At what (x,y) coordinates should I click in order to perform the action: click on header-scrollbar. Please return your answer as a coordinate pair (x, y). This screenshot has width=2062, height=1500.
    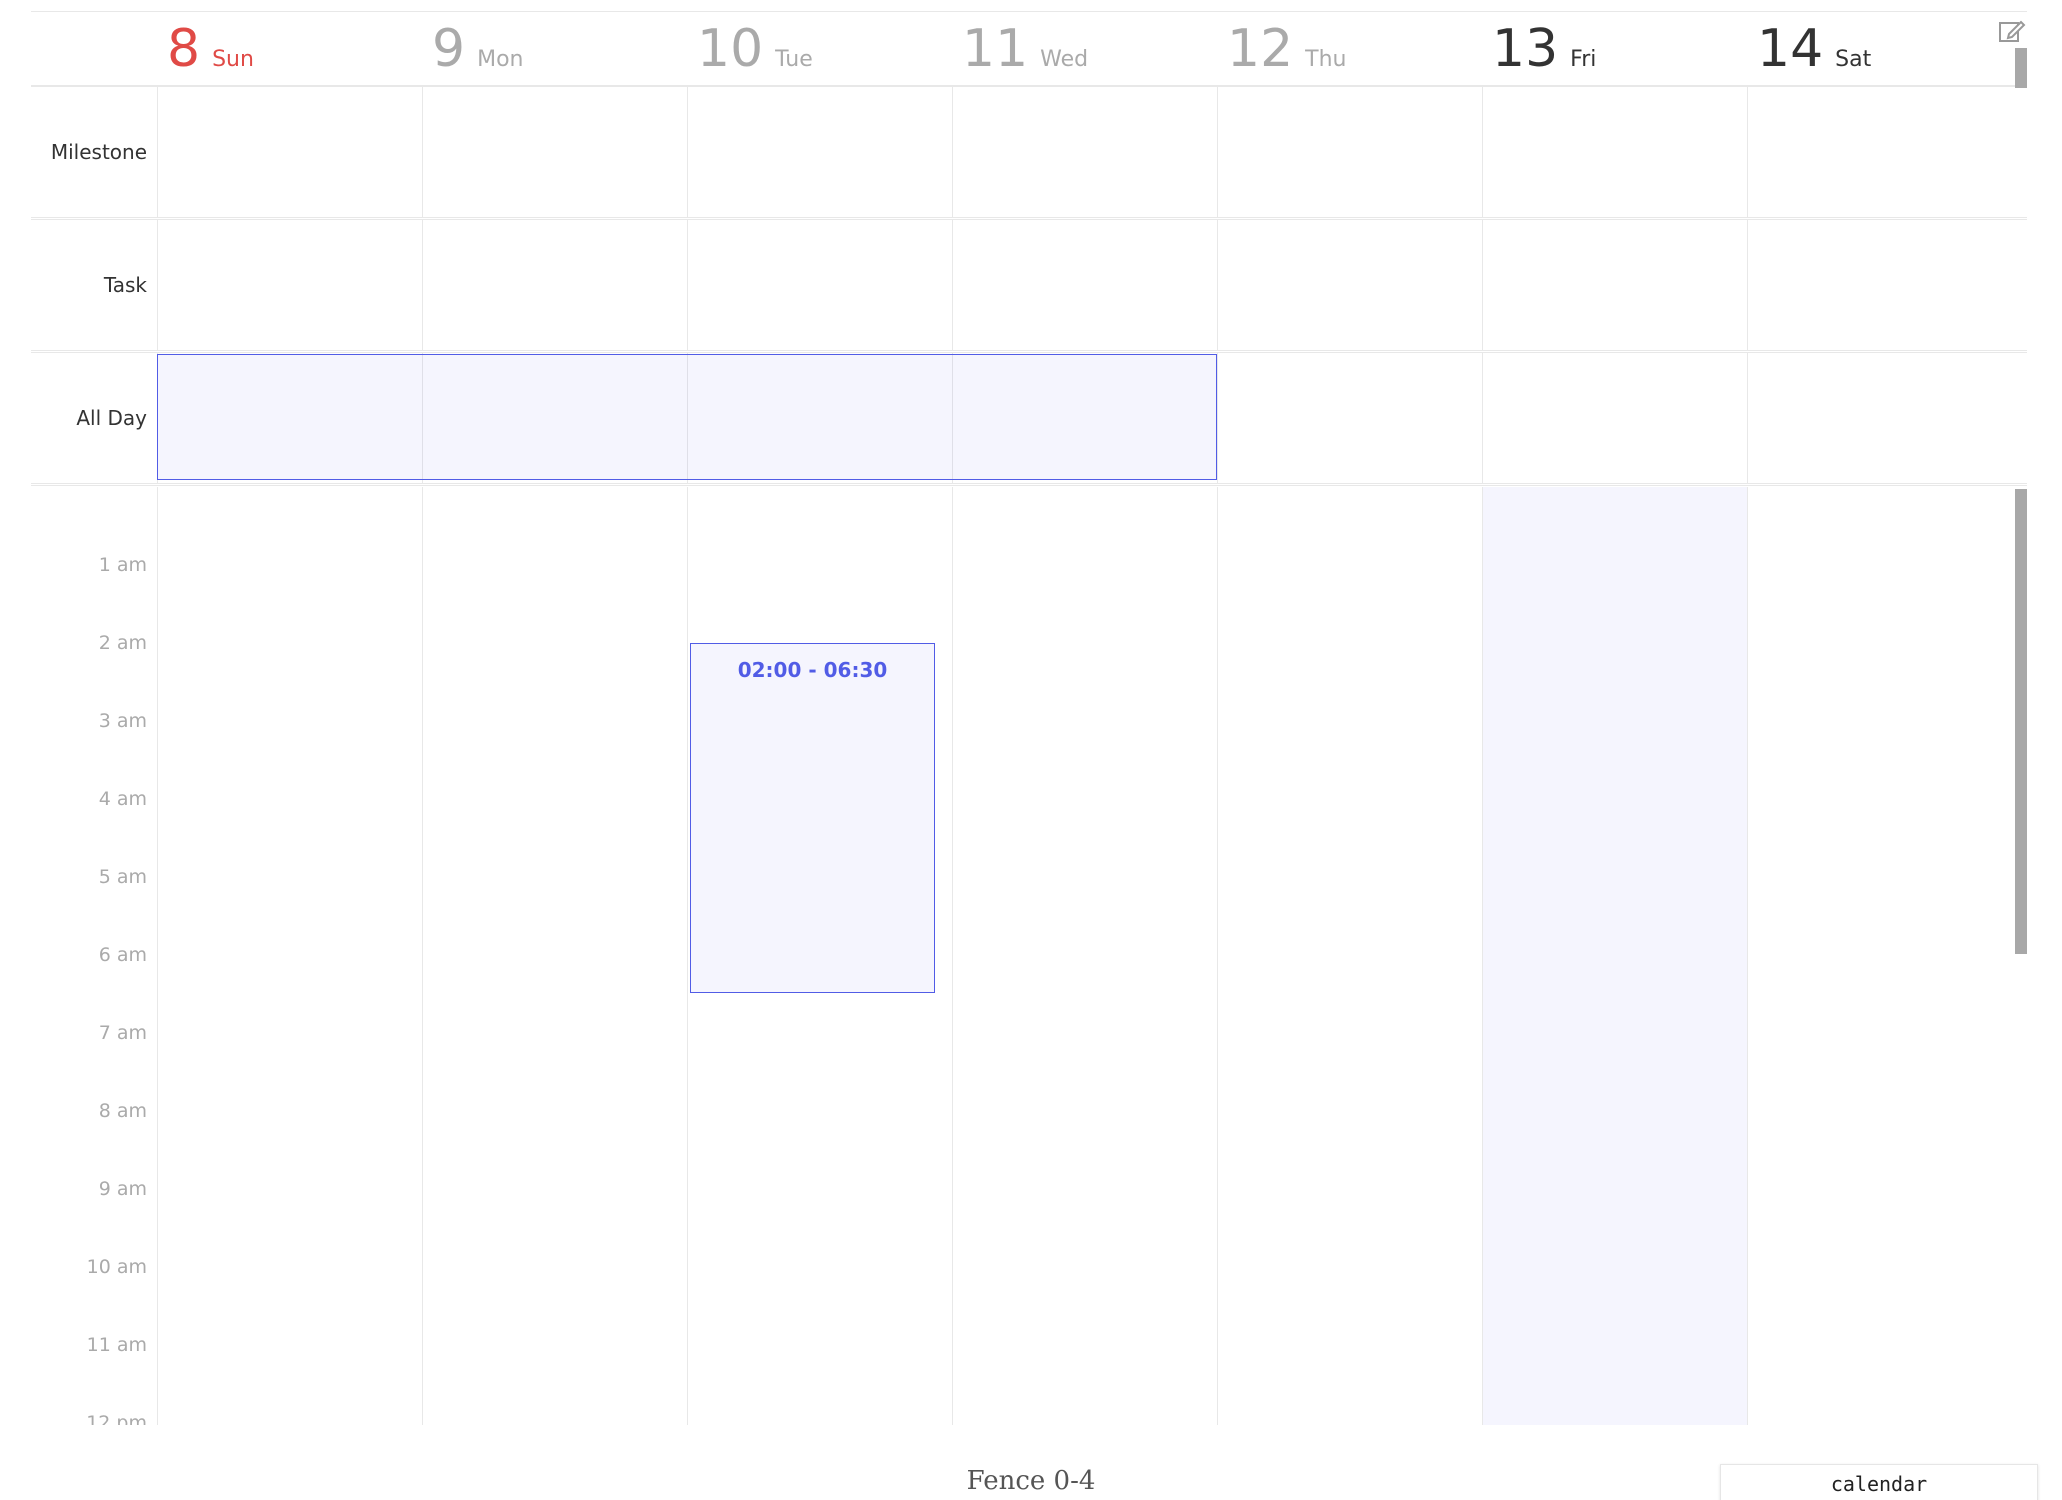
    Looking at the image, I should click on (2021, 68).